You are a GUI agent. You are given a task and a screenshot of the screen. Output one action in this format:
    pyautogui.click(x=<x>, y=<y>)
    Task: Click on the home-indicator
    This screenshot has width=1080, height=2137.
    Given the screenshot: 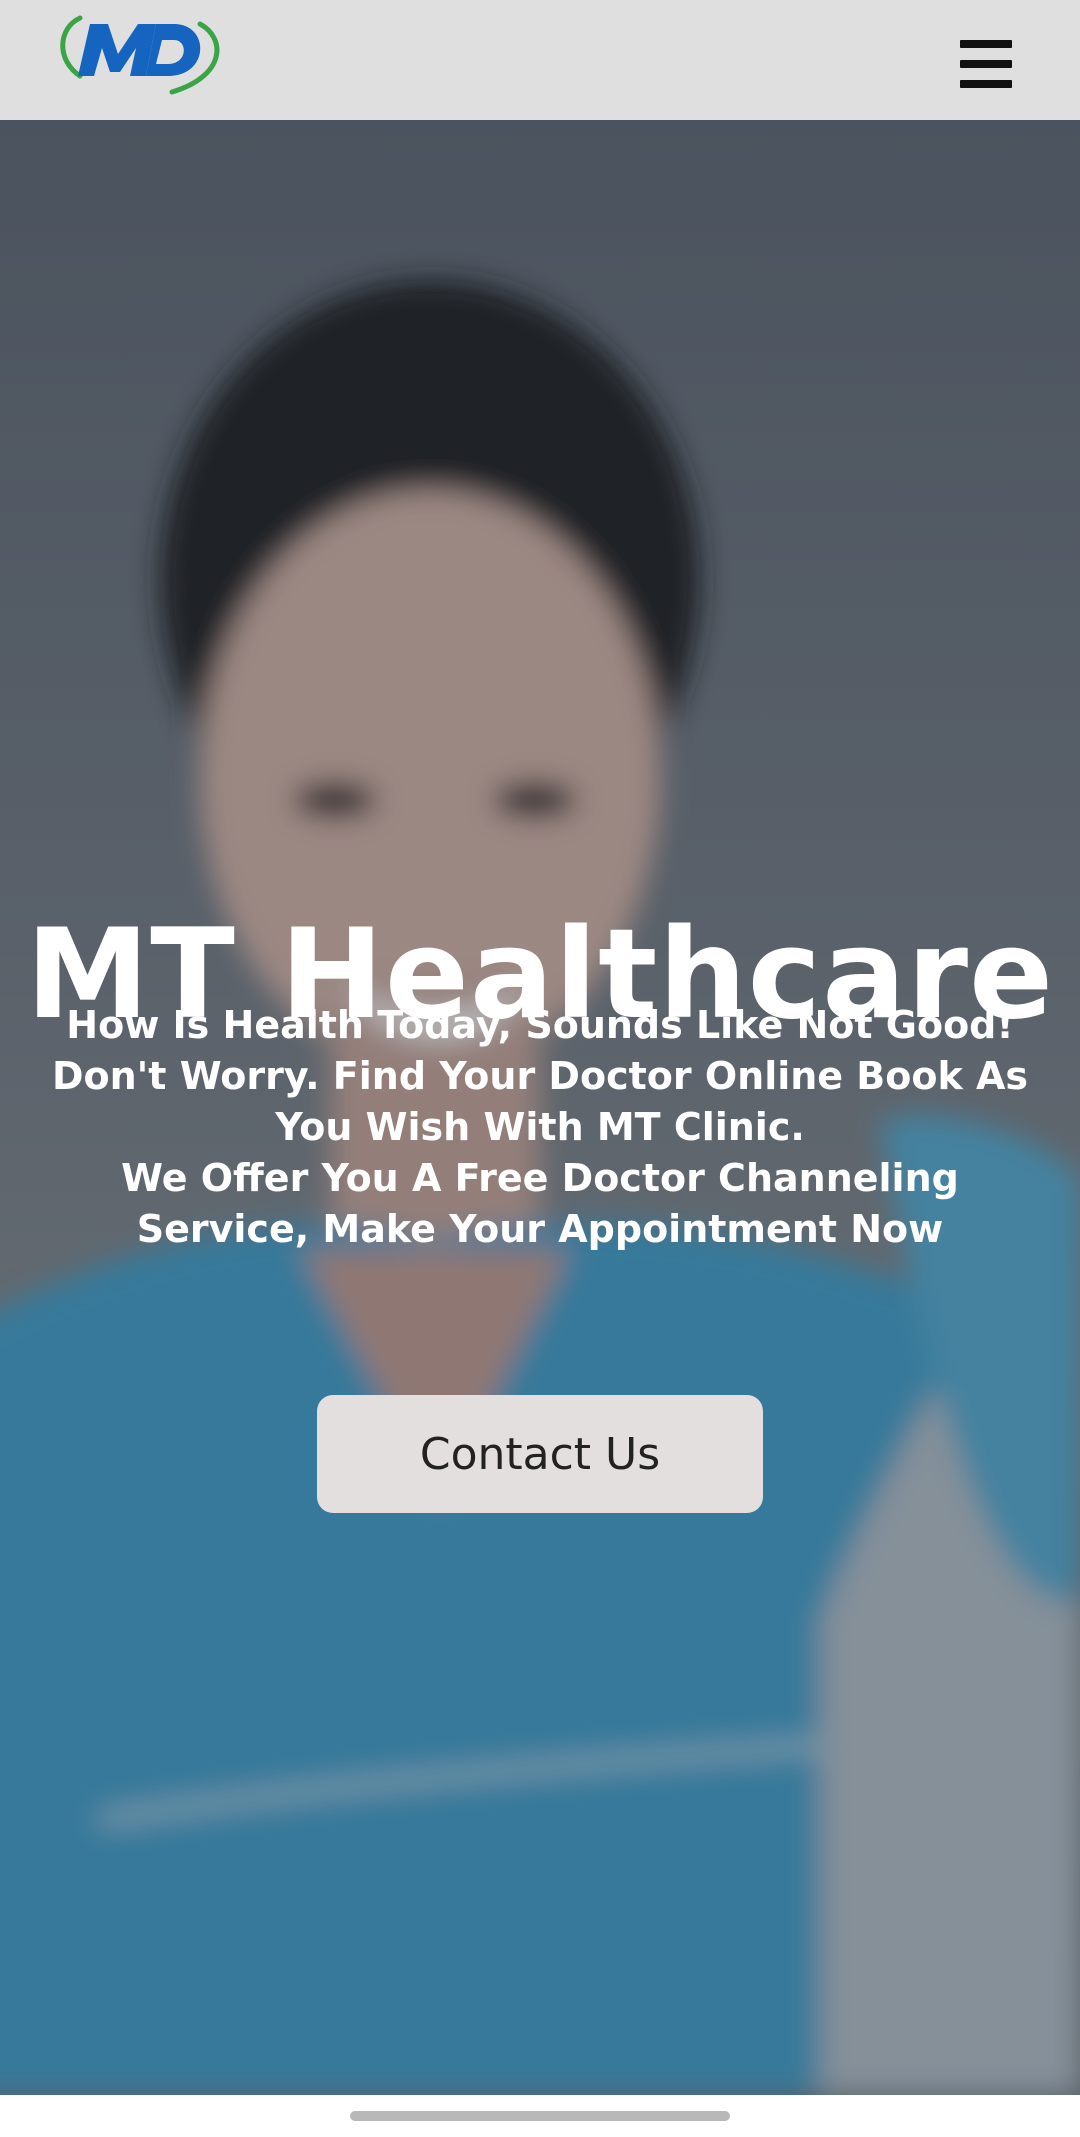 What is the action you would take?
    pyautogui.click(x=540, y=2116)
    